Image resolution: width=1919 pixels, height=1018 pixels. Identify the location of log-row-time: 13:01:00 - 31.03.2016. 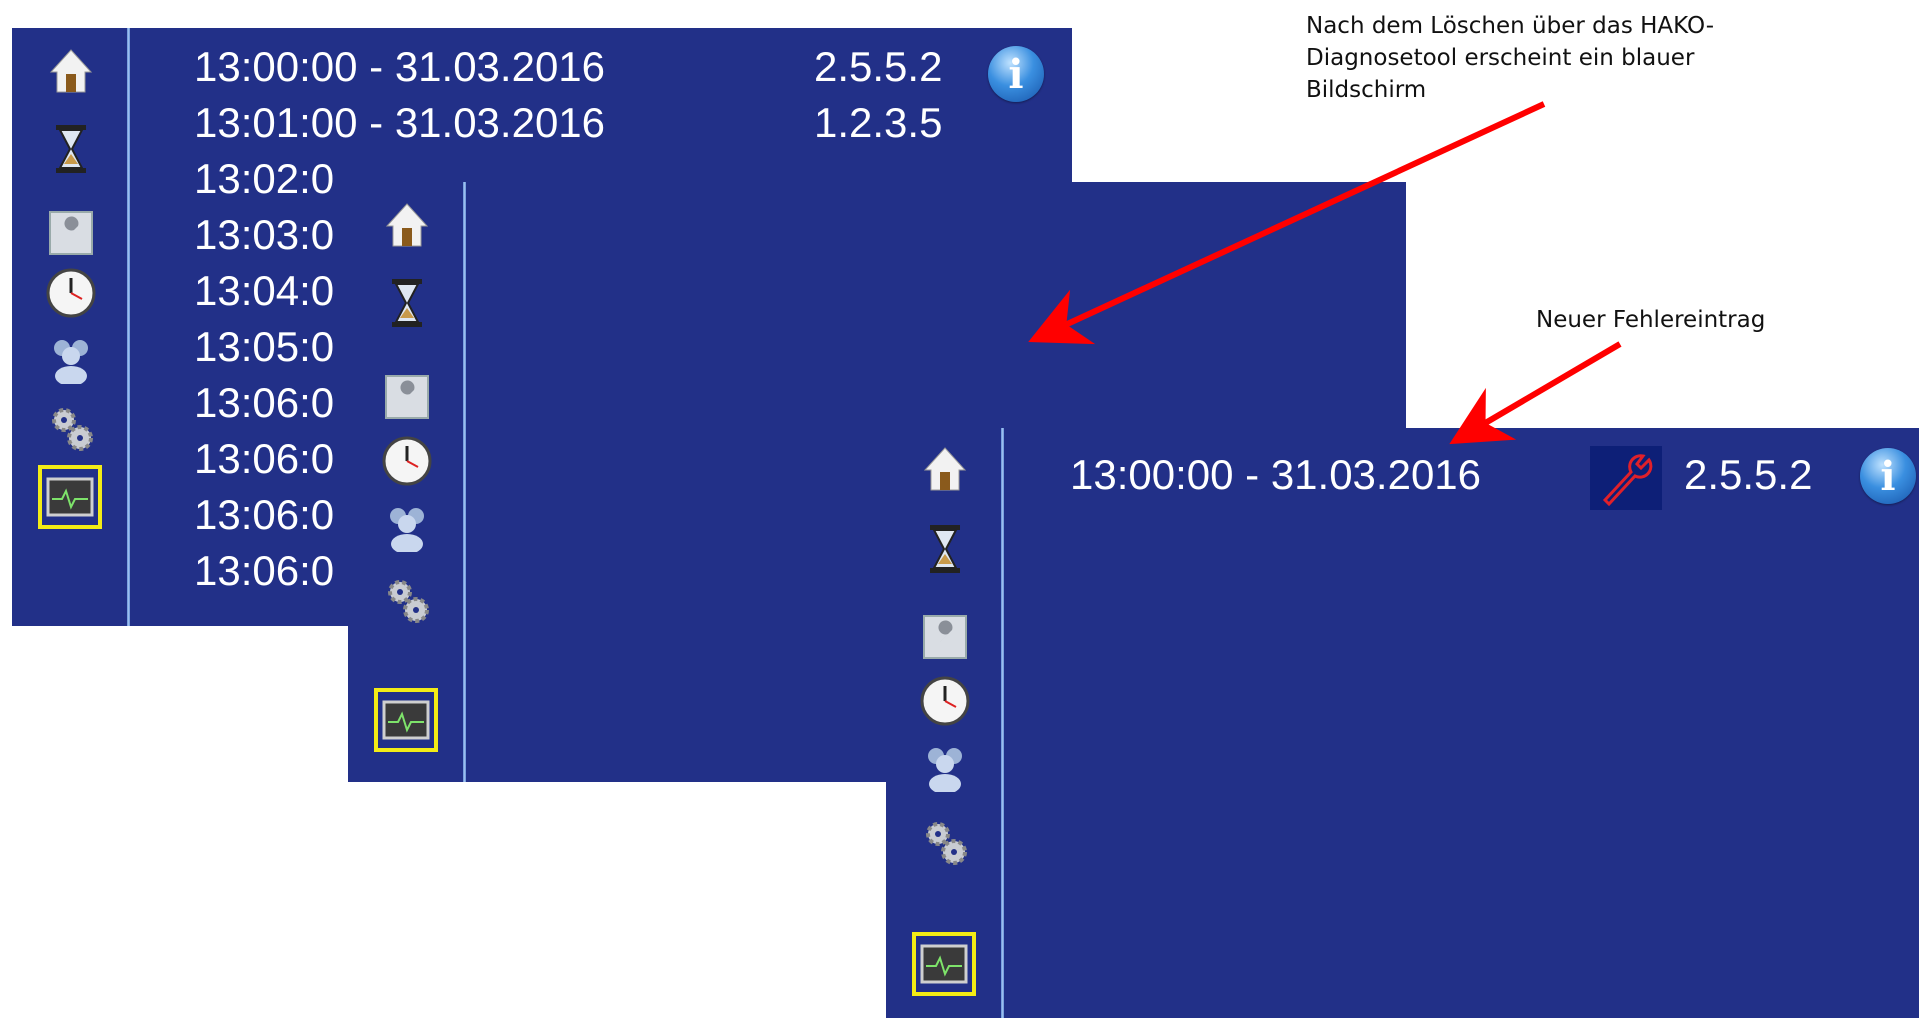
(400, 122).